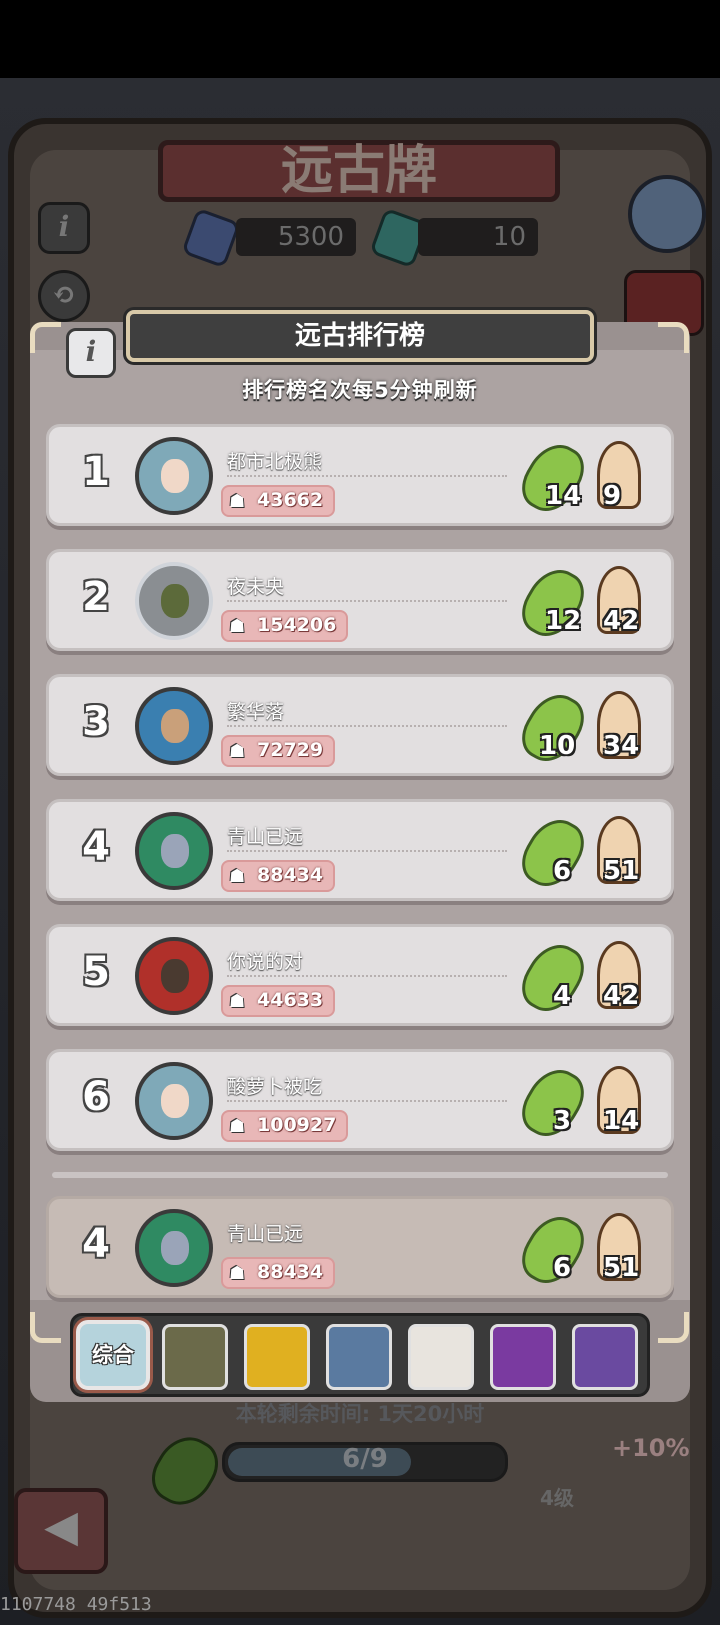  What do you see at coordinates (673, 1327) in the screenshot?
I see `corner-bottom-right` at bounding box center [673, 1327].